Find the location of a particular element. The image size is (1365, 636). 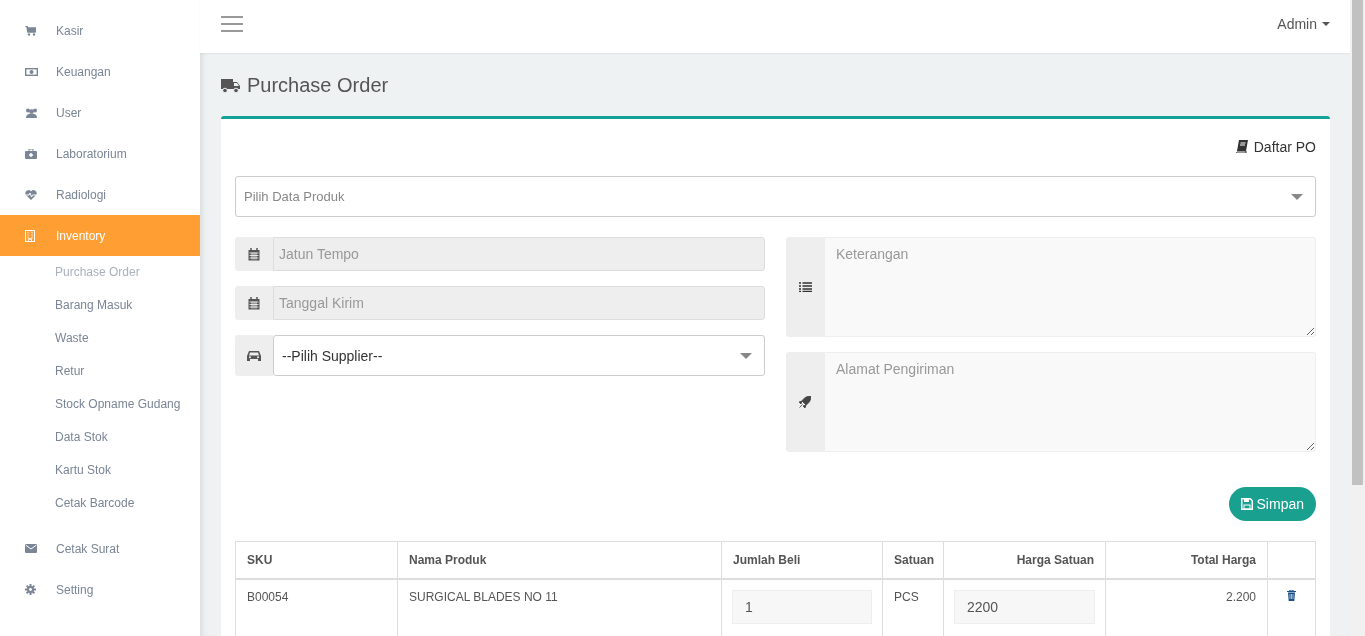

po-list-link: Daftar PO is located at coordinates (1275, 146).